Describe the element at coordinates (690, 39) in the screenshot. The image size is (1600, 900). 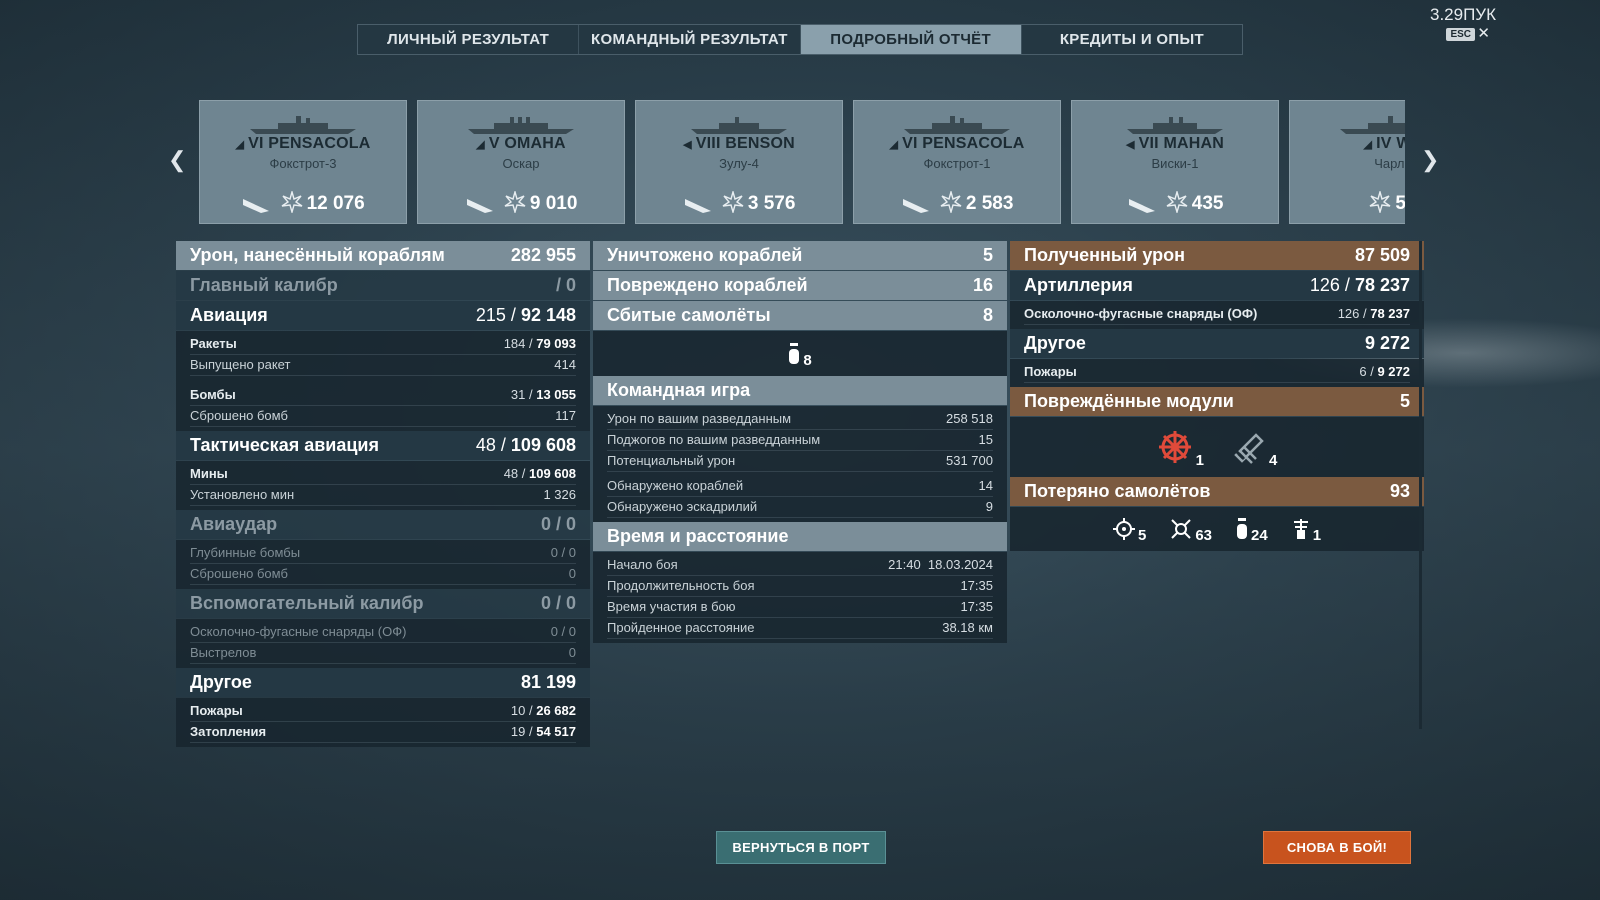
I see `tab-team-result: КОМАНДНЫЙ РЕЗУЛЬТАТ` at that location.